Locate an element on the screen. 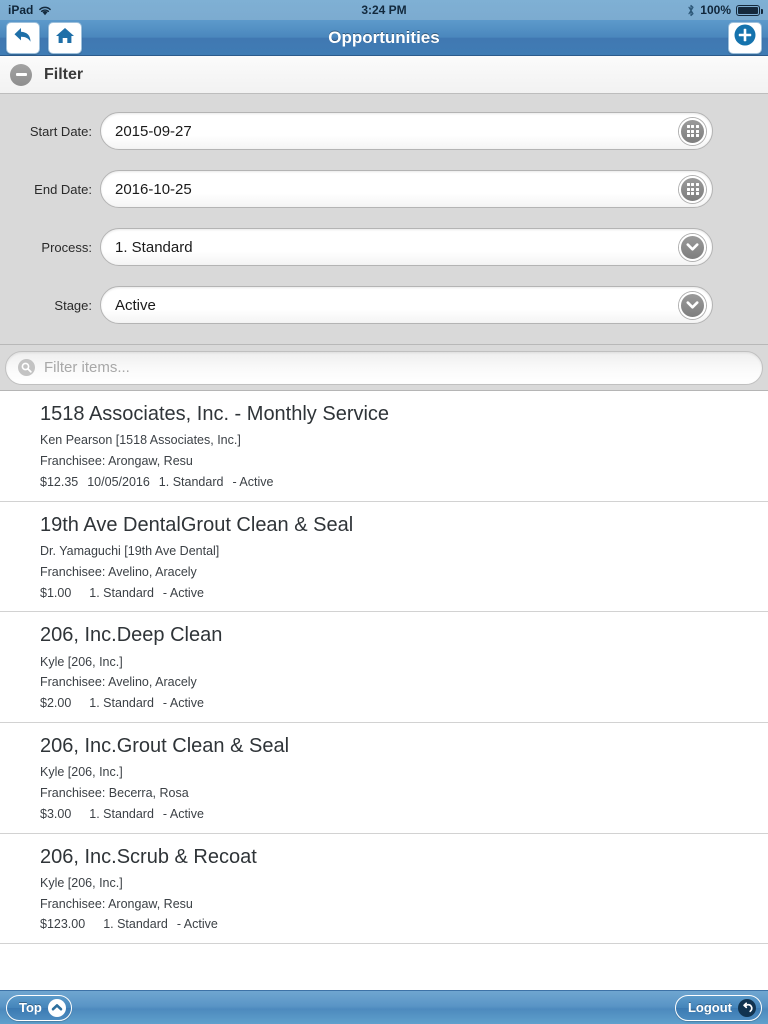 The image size is (768, 1024). opportunity-meta: $123.00 1. Standard - Active is located at coordinates (397, 925).